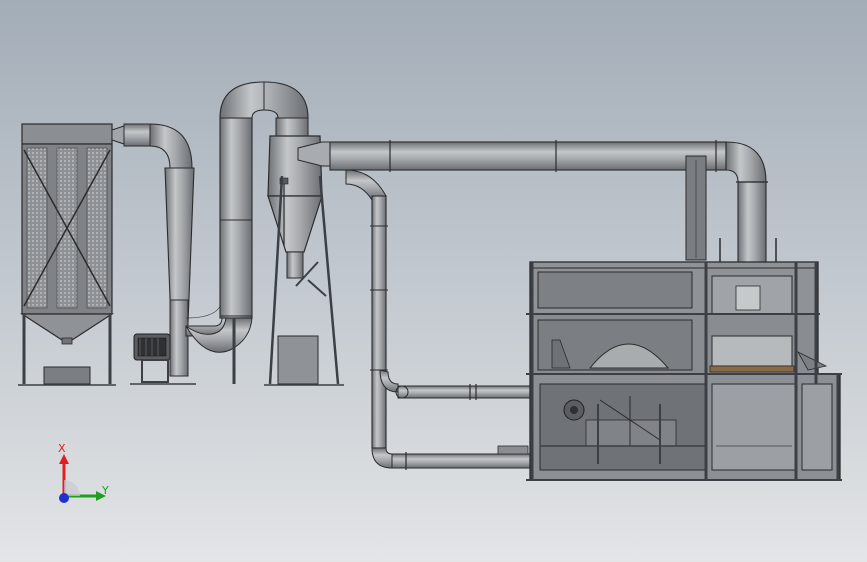 Image resolution: width=867 pixels, height=562 pixels. What do you see at coordinates (67, 254) in the screenshot?
I see `bag-filter-dust-collector` at bounding box center [67, 254].